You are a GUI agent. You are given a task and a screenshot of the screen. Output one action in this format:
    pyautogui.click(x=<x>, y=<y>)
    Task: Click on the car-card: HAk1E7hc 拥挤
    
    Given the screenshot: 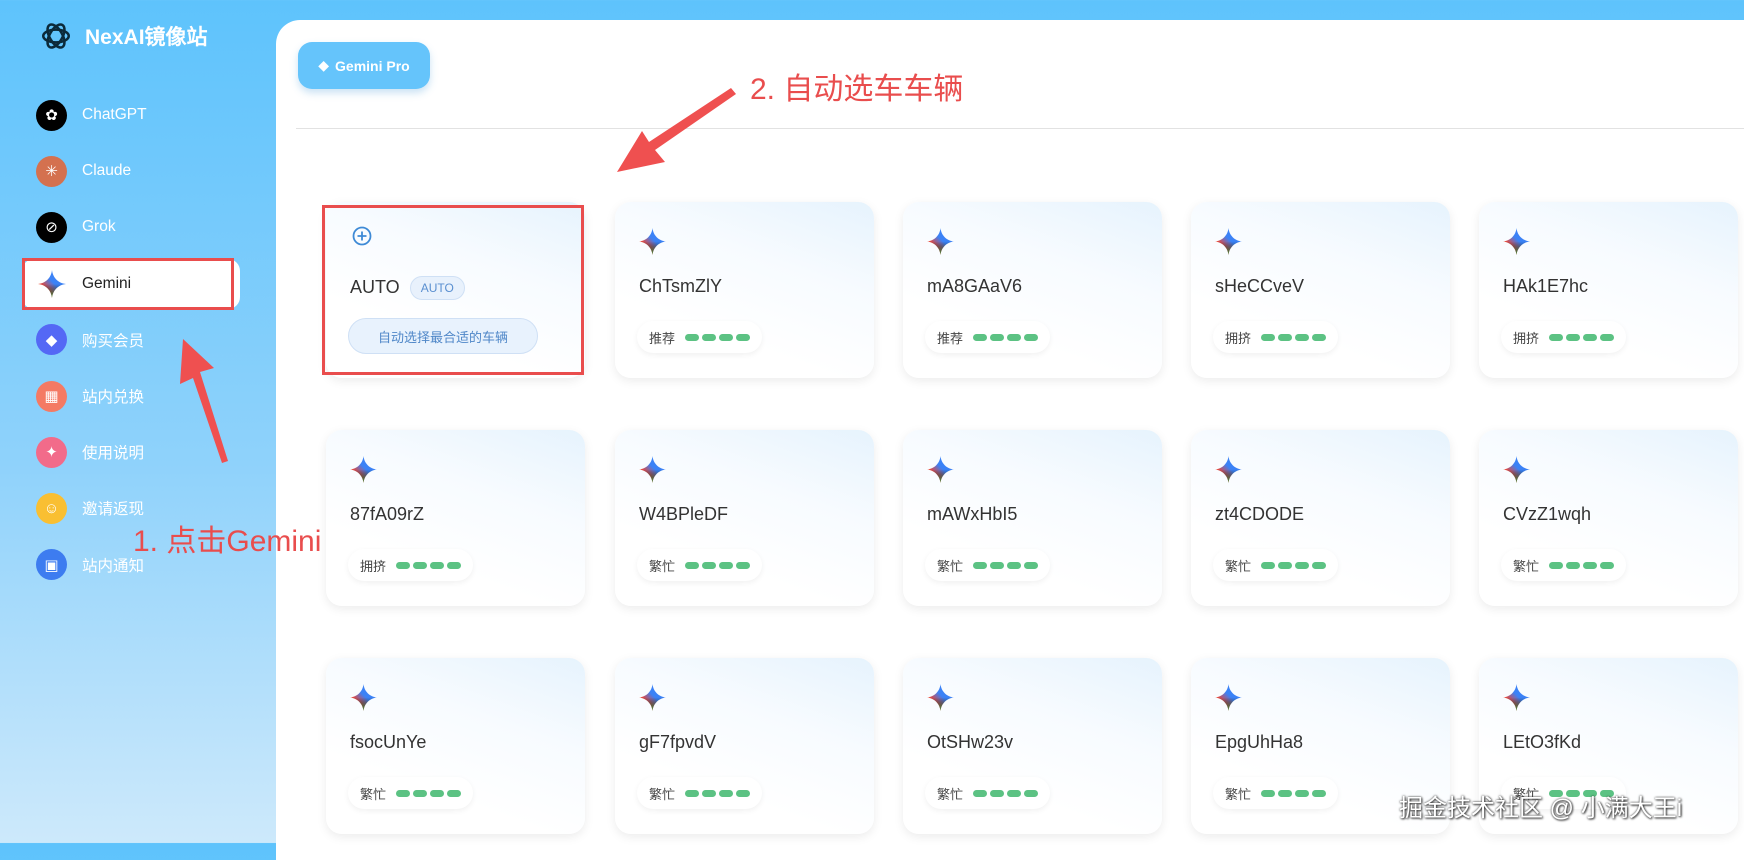 What is the action you would take?
    pyautogui.click(x=1608, y=290)
    